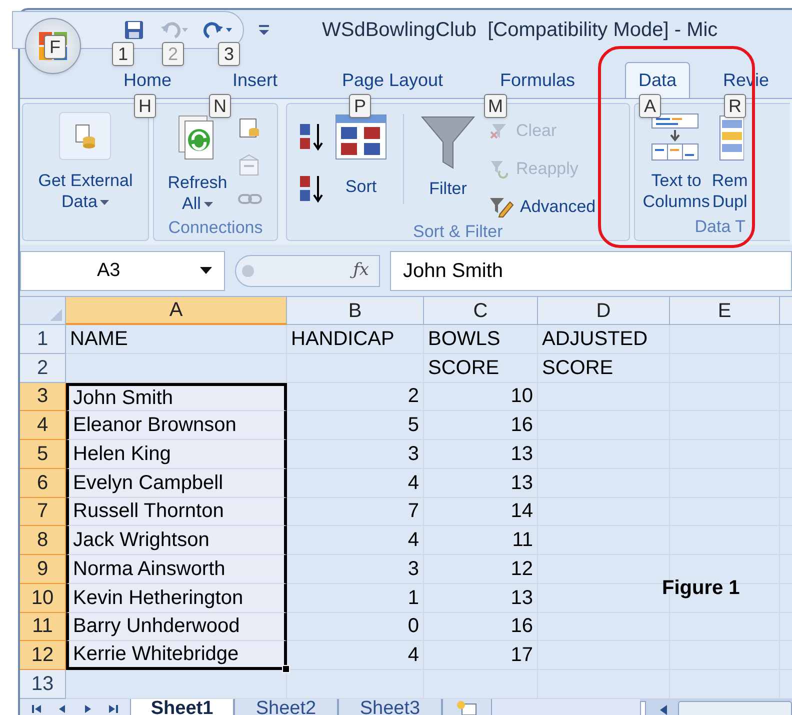 This screenshot has width=792, height=715. What do you see at coordinates (173, 54) in the screenshot?
I see `keytip-badge: 2` at bounding box center [173, 54].